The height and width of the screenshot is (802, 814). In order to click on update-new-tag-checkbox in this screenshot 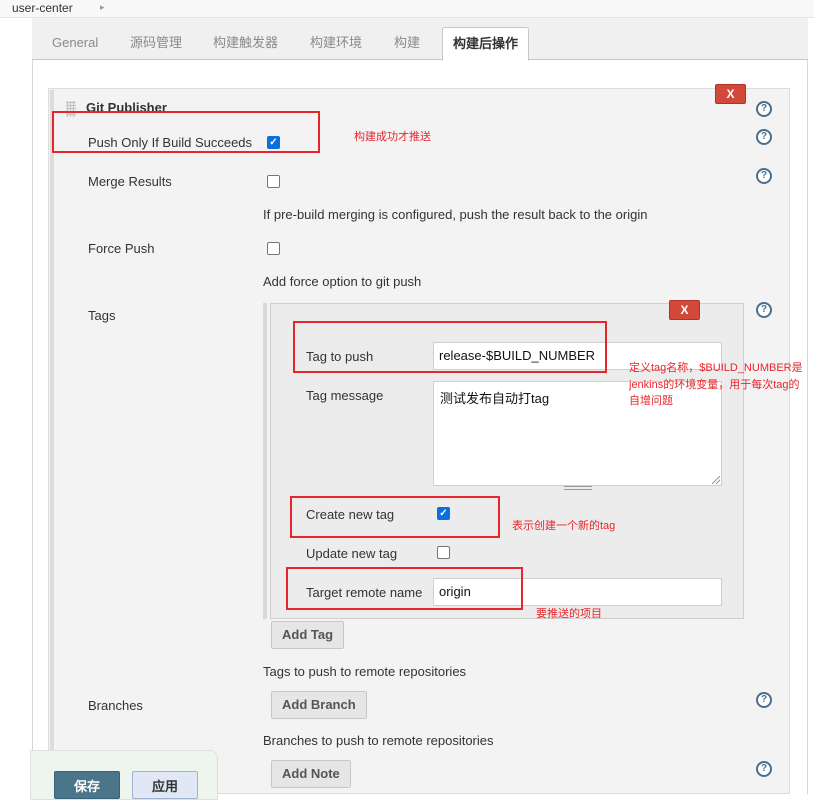, I will do `click(443, 552)`.